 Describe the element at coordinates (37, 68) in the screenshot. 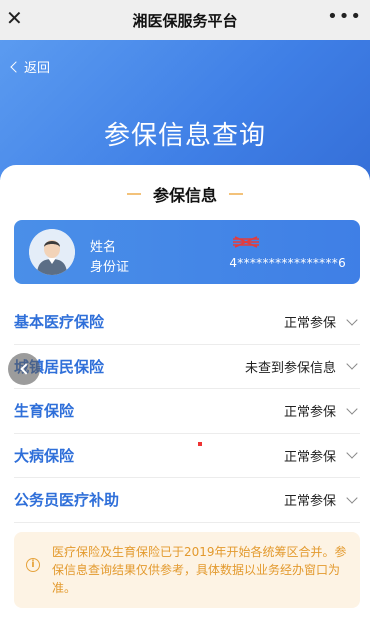

I see `back-label: 返回` at that location.